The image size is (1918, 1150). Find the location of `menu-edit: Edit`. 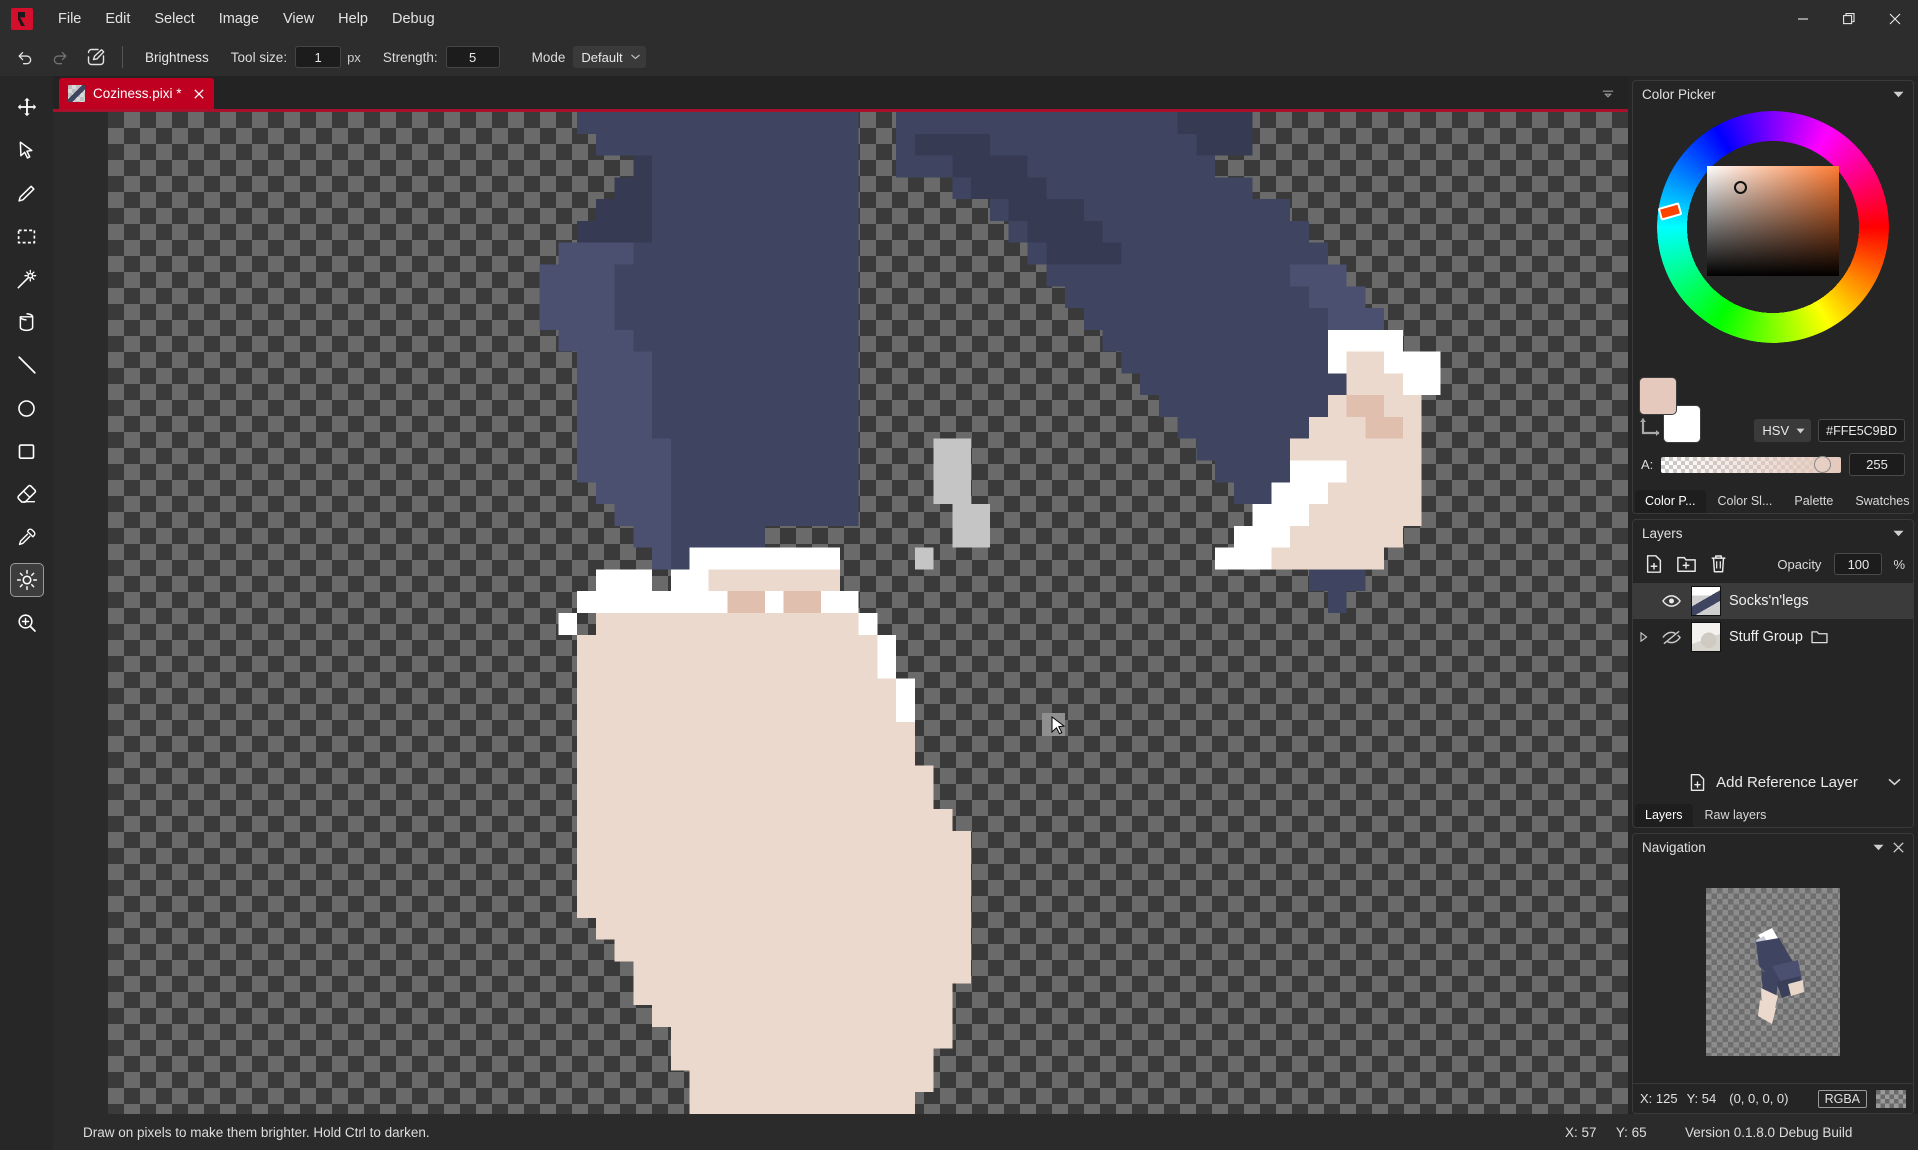

menu-edit: Edit is located at coordinates (117, 19).